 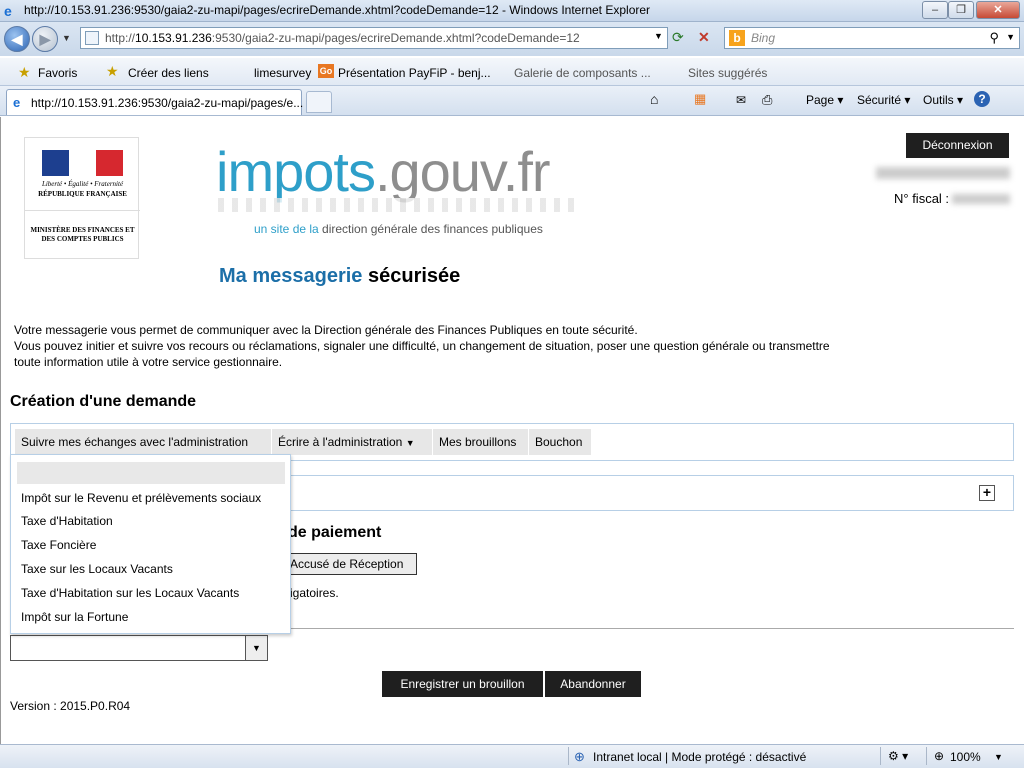 What do you see at coordinates (700, 99) in the screenshot?
I see `feeds-icon: ▦` at bounding box center [700, 99].